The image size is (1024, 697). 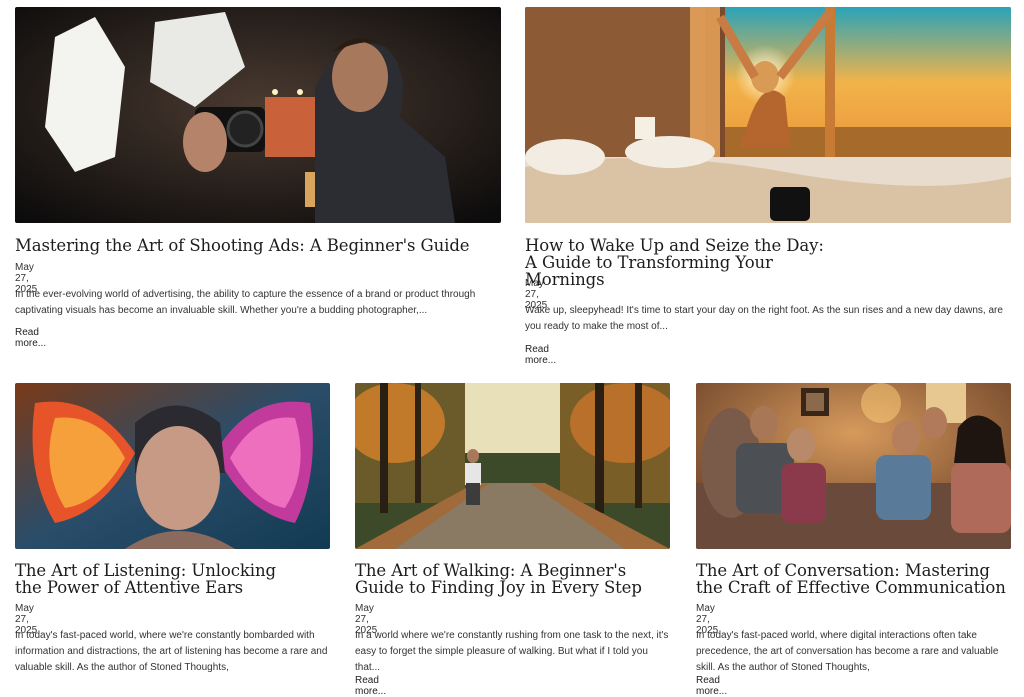 I want to click on post-image-sunrise-bedroom, so click(x=768, y=115).